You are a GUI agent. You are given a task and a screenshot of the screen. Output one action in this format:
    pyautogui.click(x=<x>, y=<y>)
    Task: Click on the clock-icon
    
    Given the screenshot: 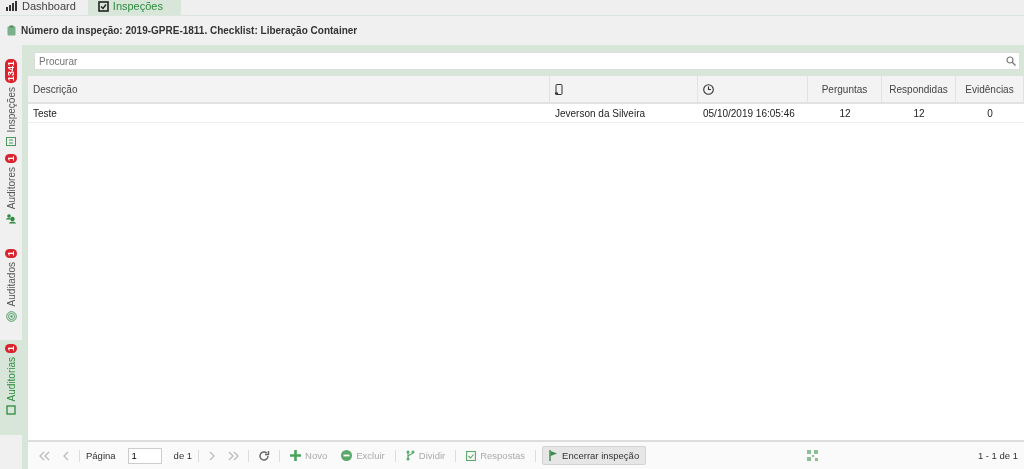 What is the action you would take?
    pyautogui.click(x=708, y=89)
    